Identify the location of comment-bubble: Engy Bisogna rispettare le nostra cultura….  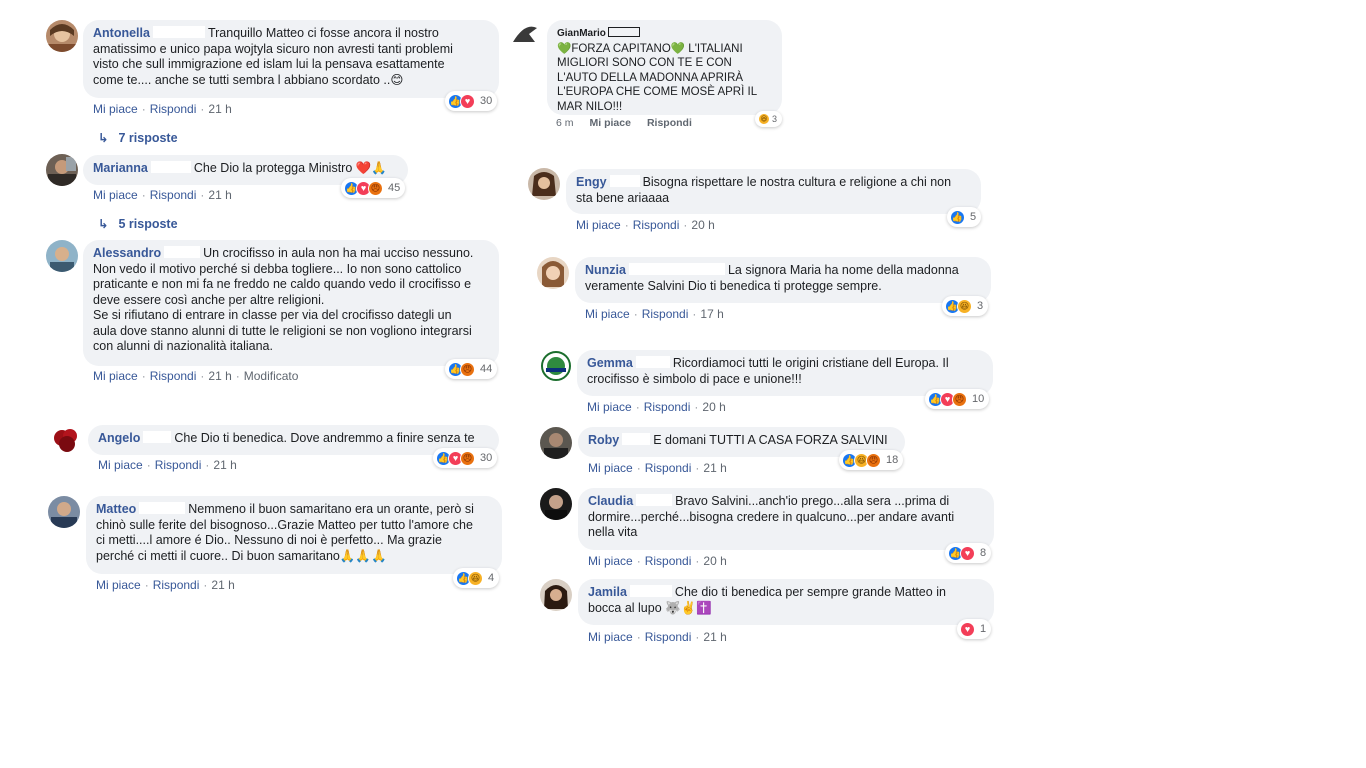
(773, 191).